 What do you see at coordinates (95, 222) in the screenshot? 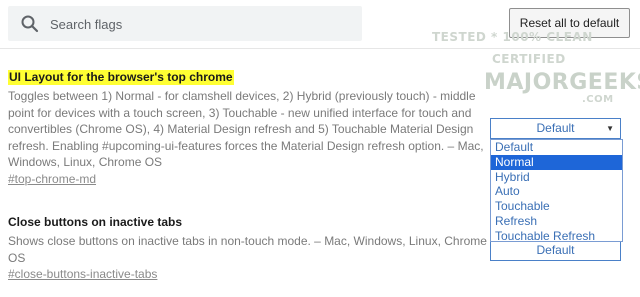
I see `flag-title-close-buttons: Close buttons on inactive tabs` at bounding box center [95, 222].